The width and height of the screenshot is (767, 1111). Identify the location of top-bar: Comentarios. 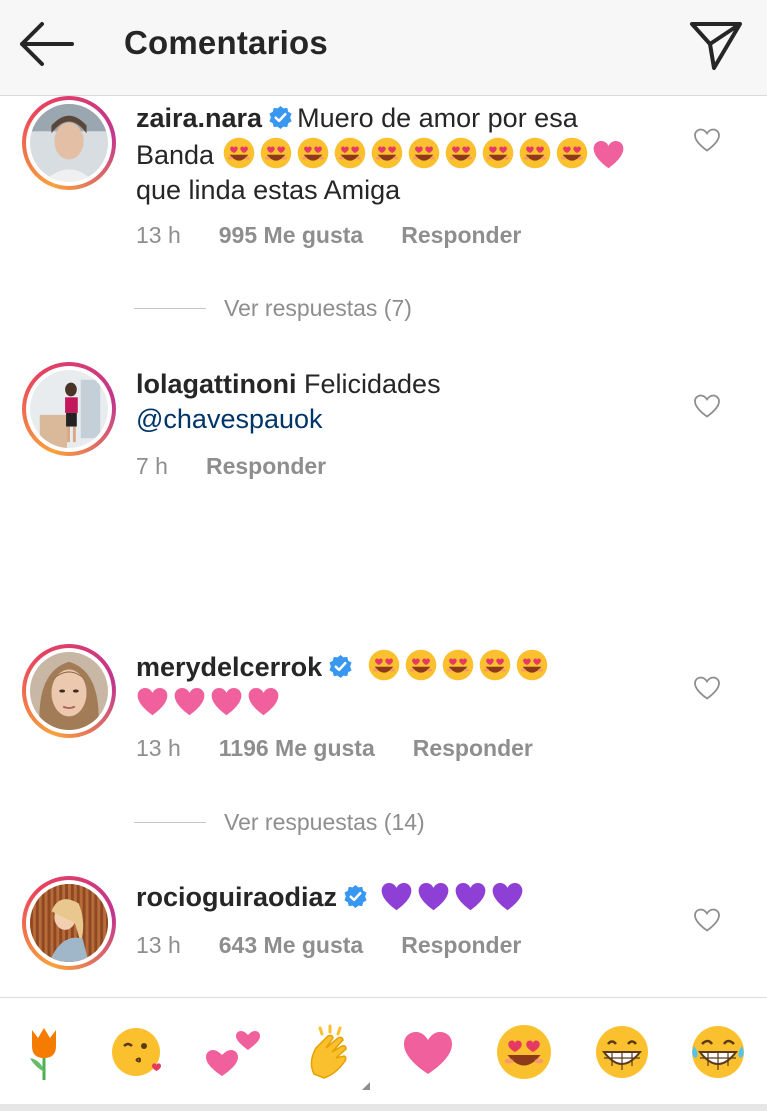
(383, 48).